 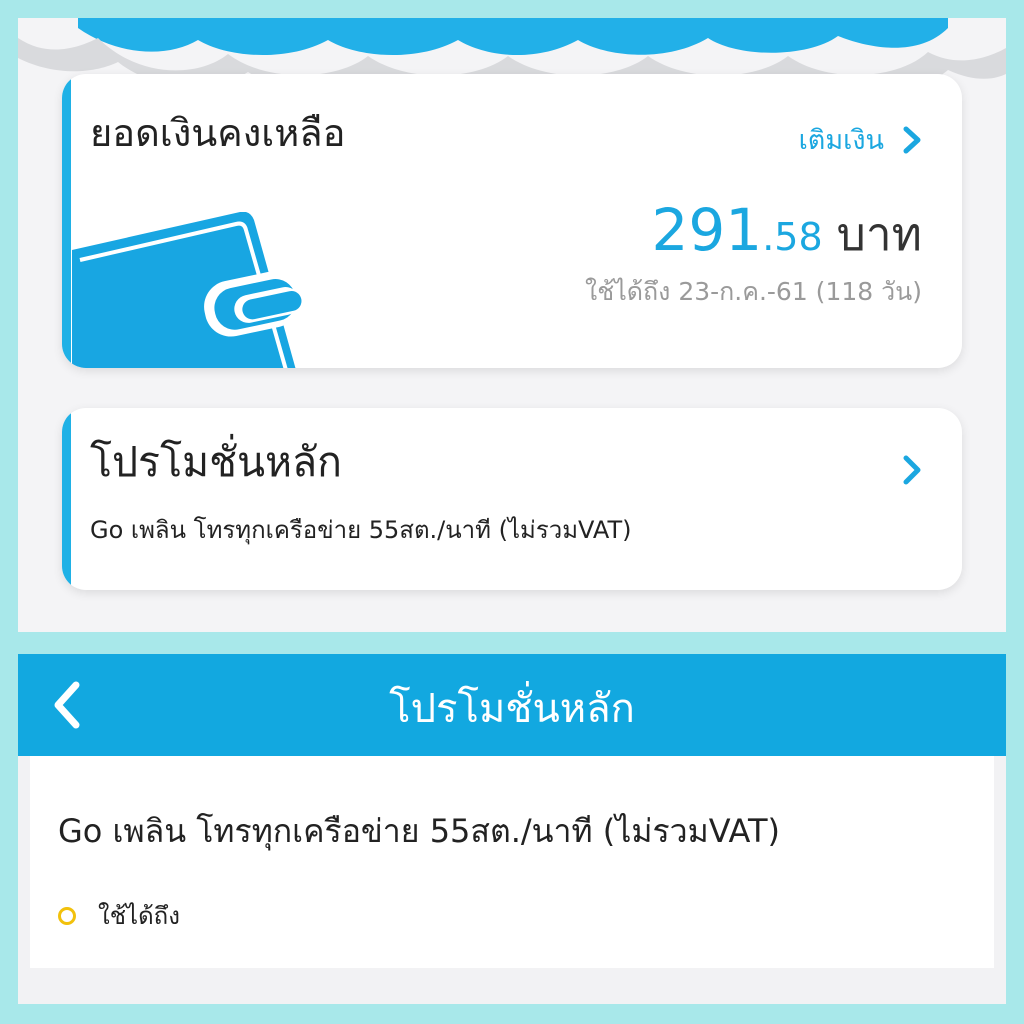 I want to click on topup-link: เติมเงิน, so click(x=862, y=139).